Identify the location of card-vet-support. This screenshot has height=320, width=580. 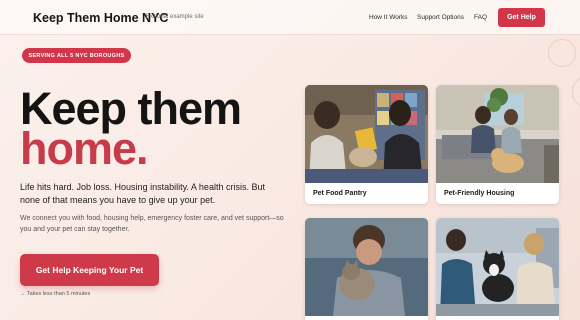
(497, 269).